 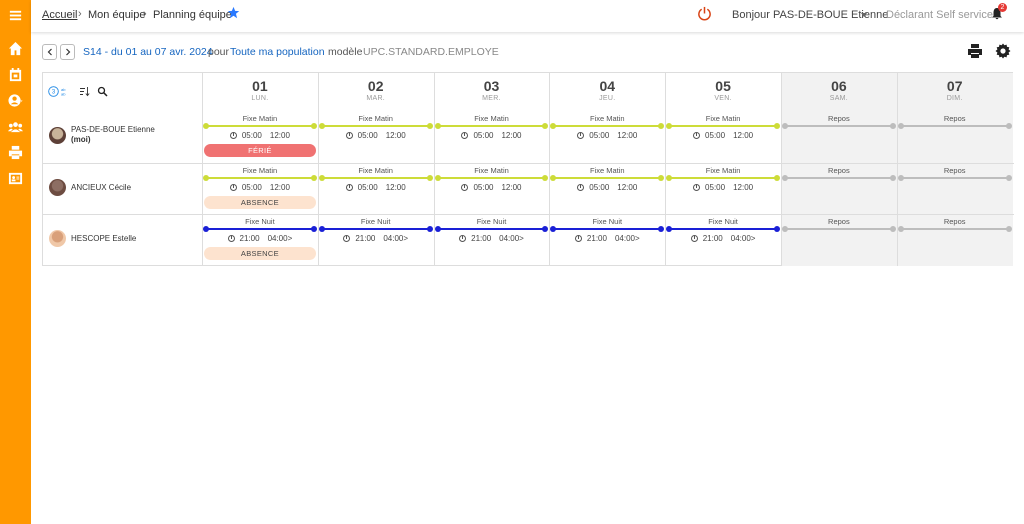 What do you see at coordinates (939, 15) in the screenshot?
I see `declarant-link: Déclarant Self service` at bounding box center [939, 15].